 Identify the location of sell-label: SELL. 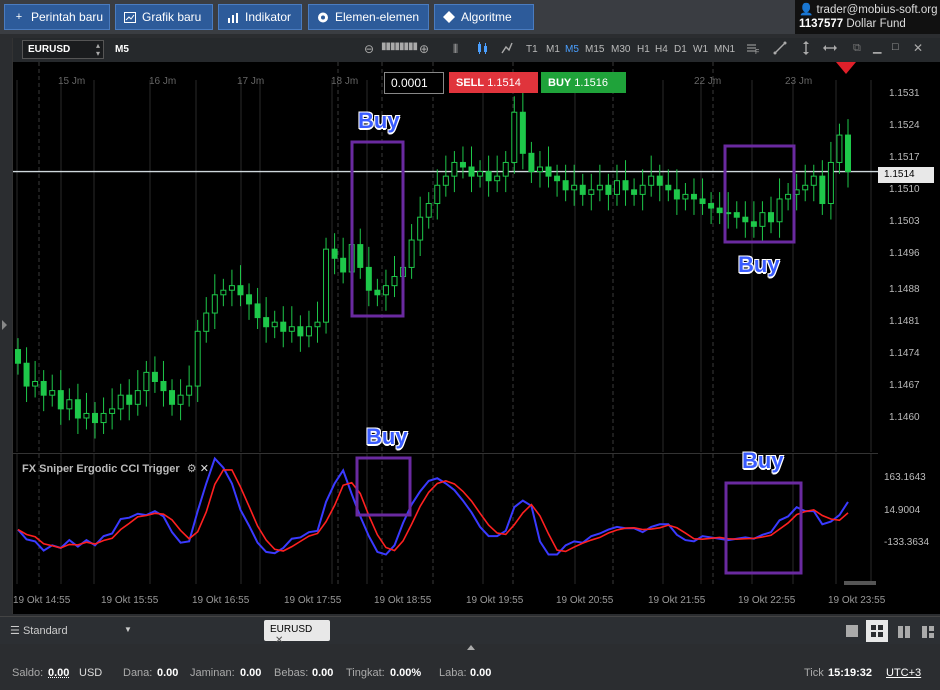
(470, 82).